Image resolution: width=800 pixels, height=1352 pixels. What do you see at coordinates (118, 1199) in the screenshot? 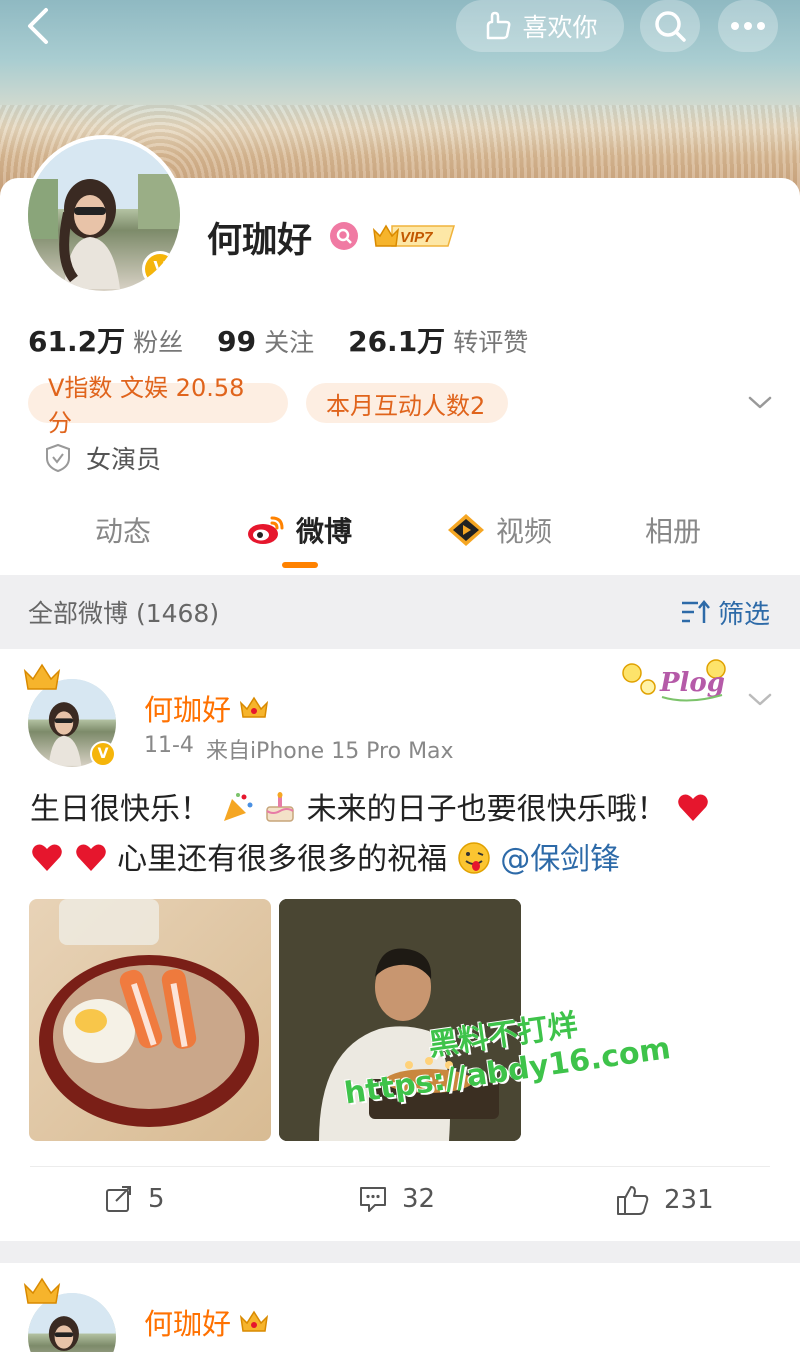
I see `repost-icon` at bounding box center [118, 1199].